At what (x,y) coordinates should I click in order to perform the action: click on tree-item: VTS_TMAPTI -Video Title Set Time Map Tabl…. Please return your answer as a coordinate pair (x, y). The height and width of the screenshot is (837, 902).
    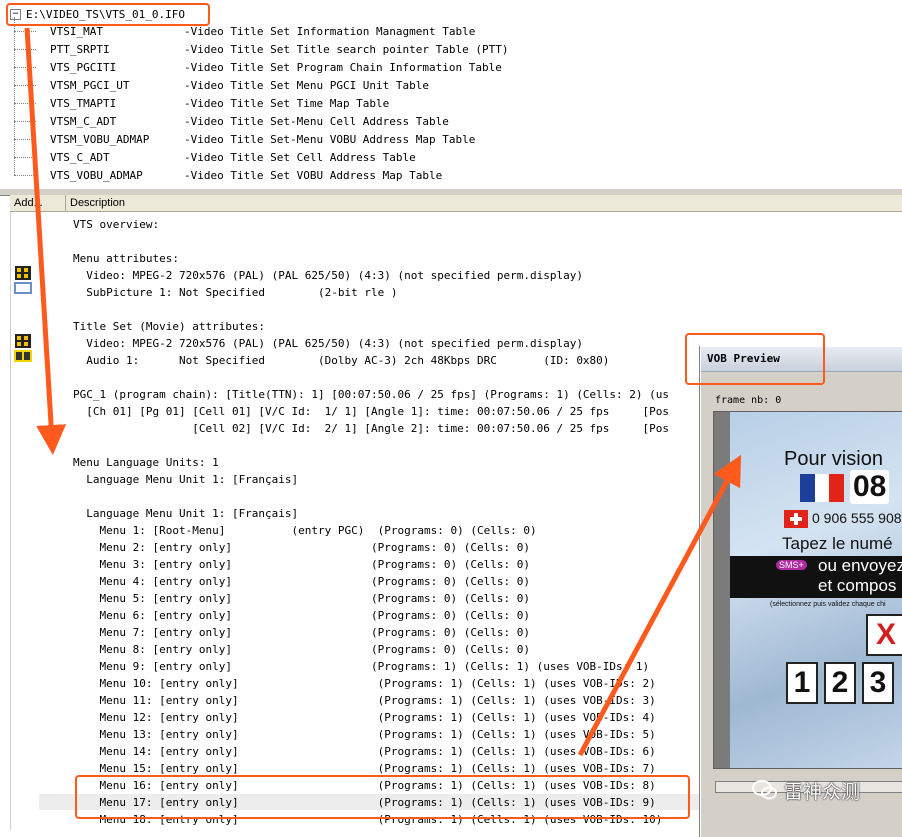
    Looking at the image, I should click on (201, 103).